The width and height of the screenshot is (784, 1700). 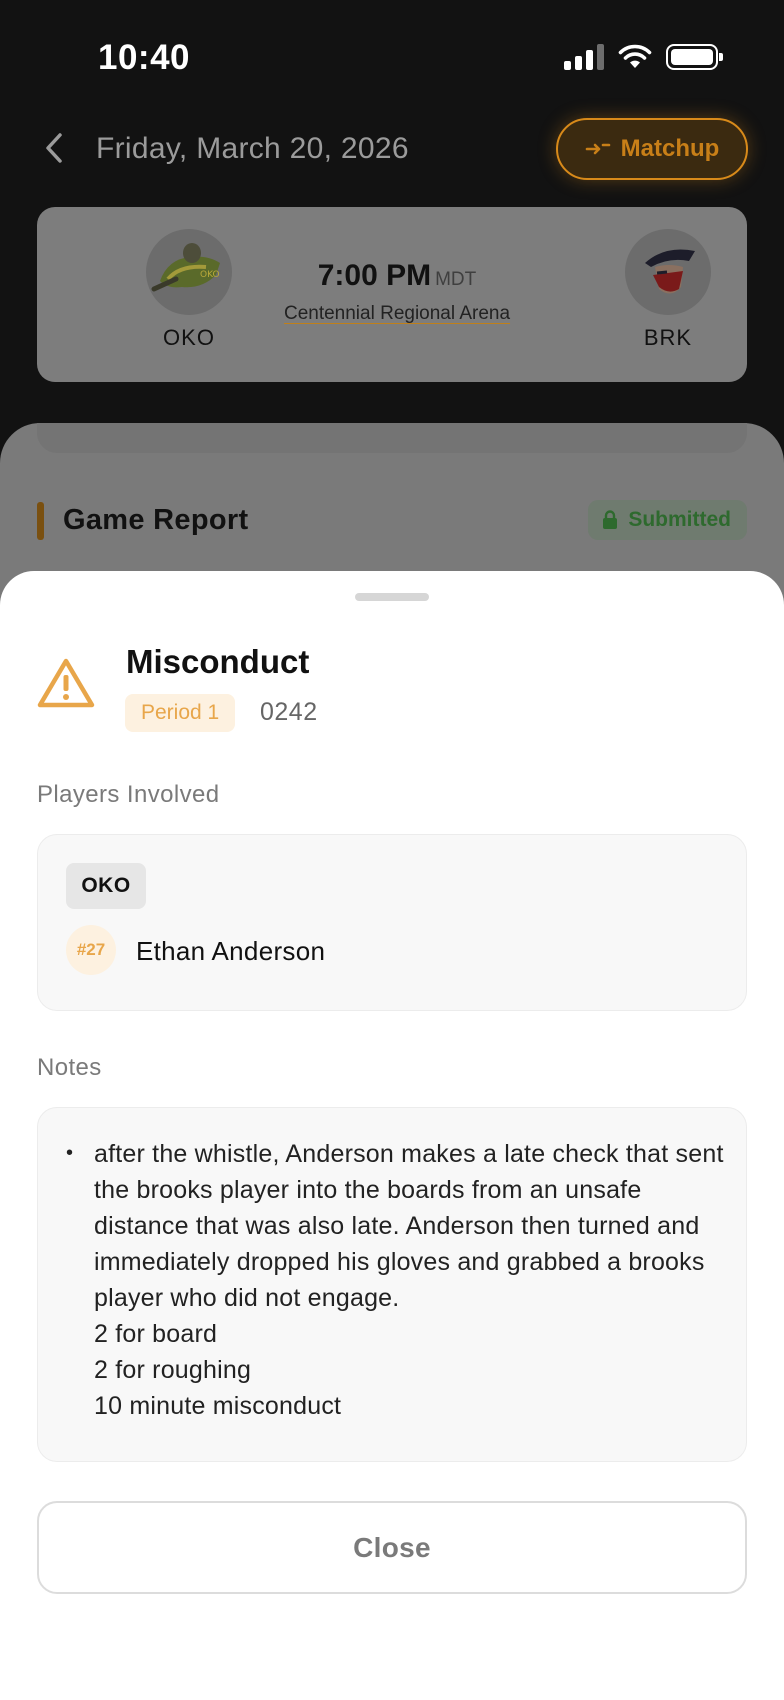 What do you see at coordinates (679, 519) in the screenshot?
I see `submitted-label: Submitted` at bounding box center [679, 519].